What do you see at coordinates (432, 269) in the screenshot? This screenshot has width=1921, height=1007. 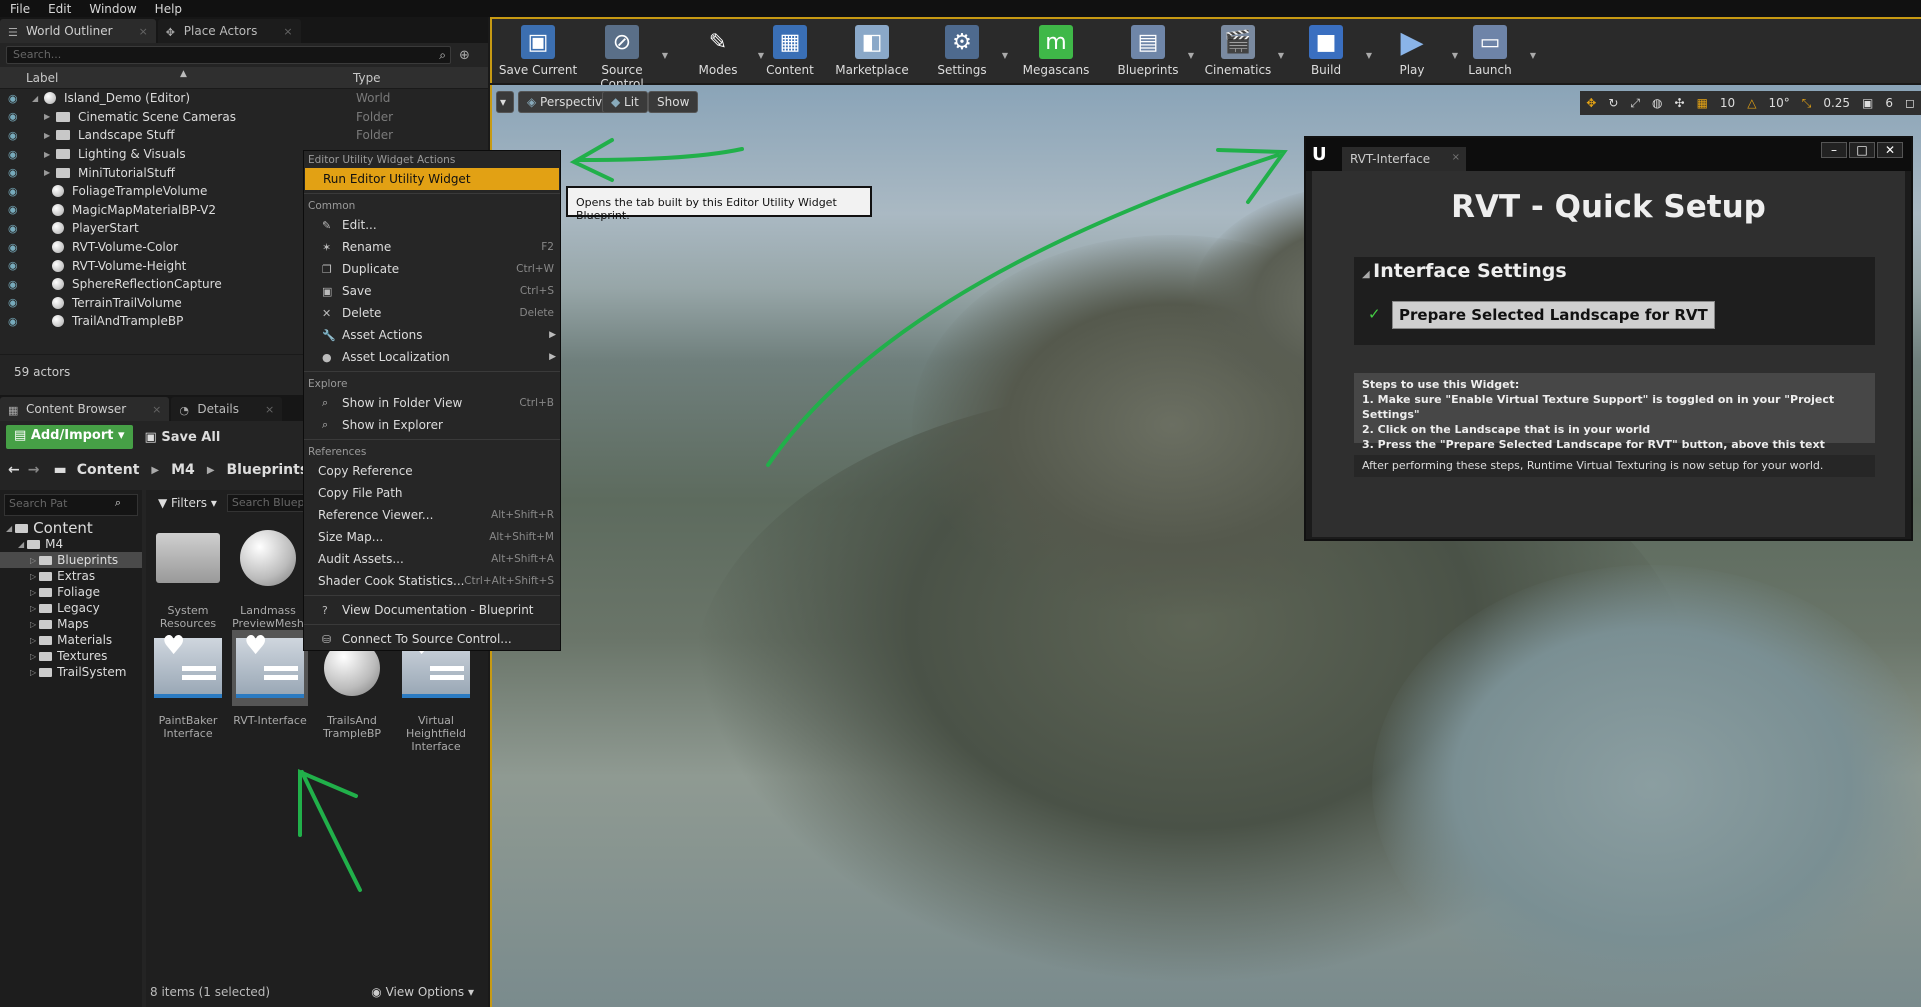 I see `duplicate-item: ❐ Duplicate Ctrl+W` at bounding box center [432, 269].